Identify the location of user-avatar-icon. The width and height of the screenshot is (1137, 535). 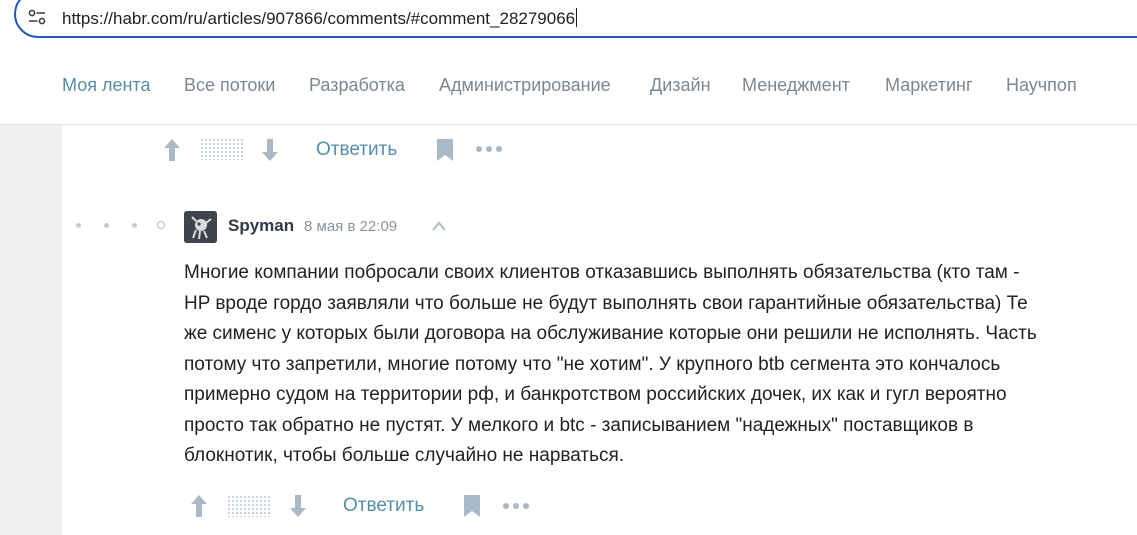
(200, 227).